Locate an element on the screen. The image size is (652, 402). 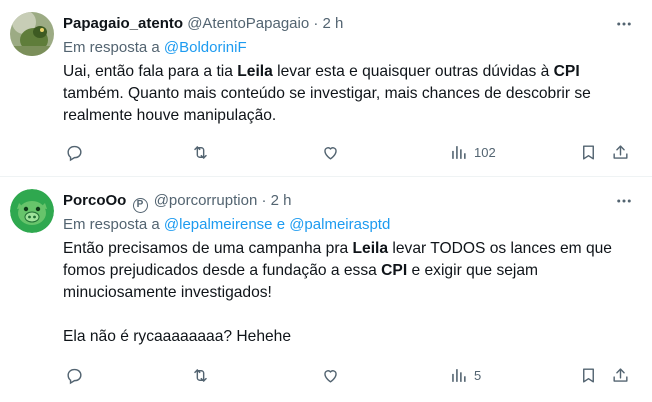
display-name: PorcoOo is located at coordinates (94, 200).